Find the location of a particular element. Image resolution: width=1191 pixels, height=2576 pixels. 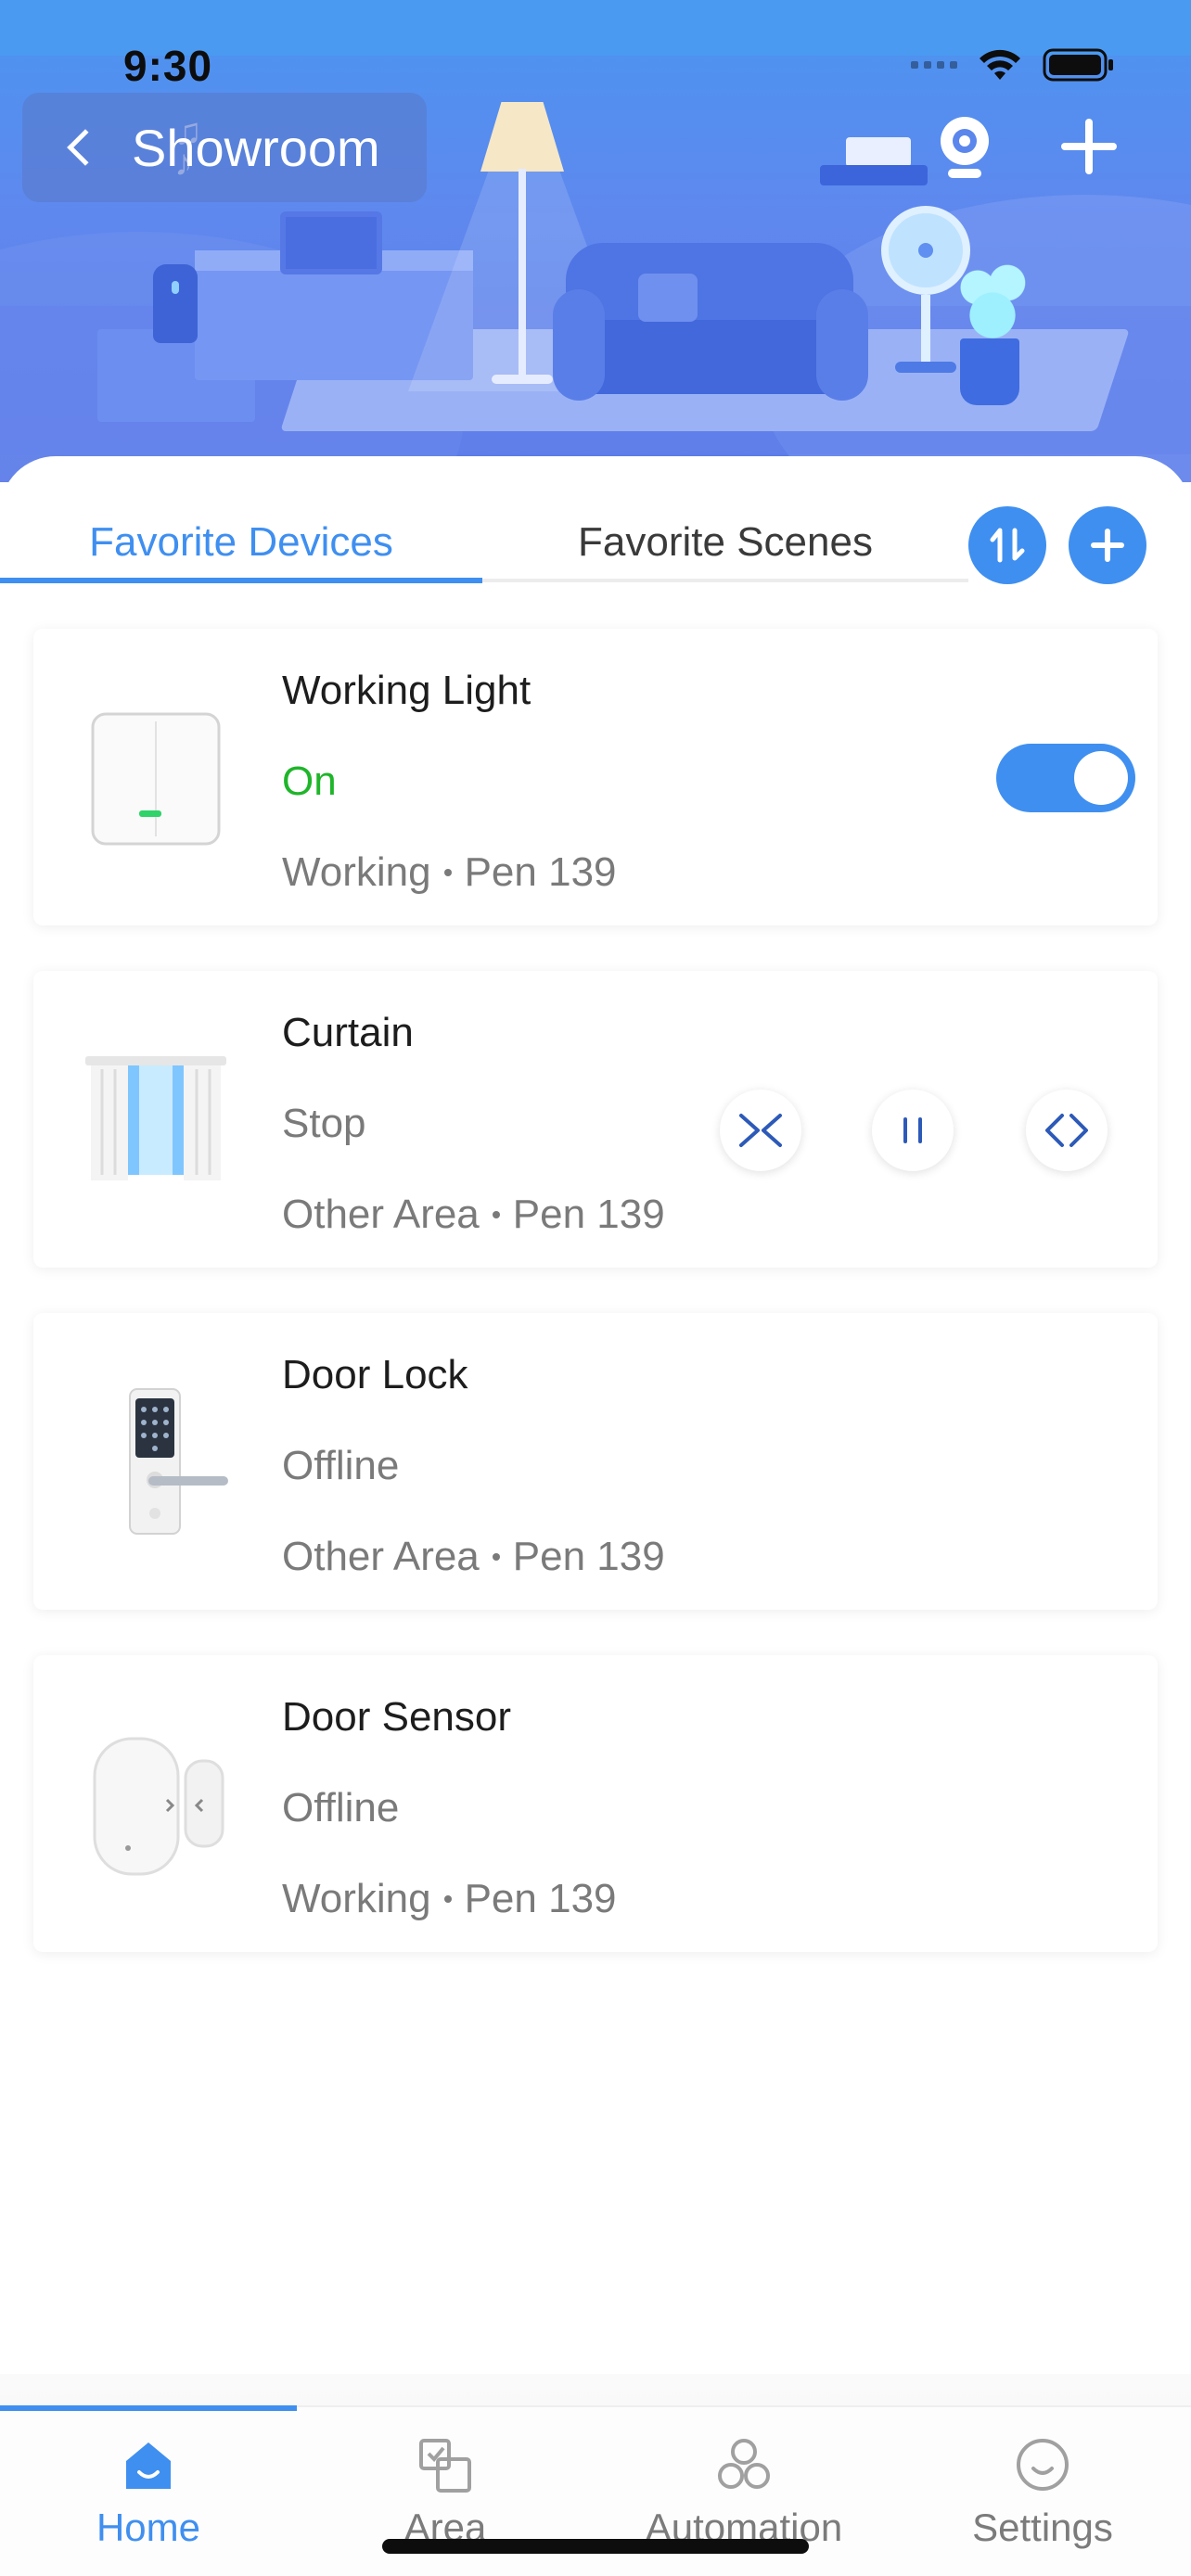

lamp-icon is located at coordinates (522, 137).